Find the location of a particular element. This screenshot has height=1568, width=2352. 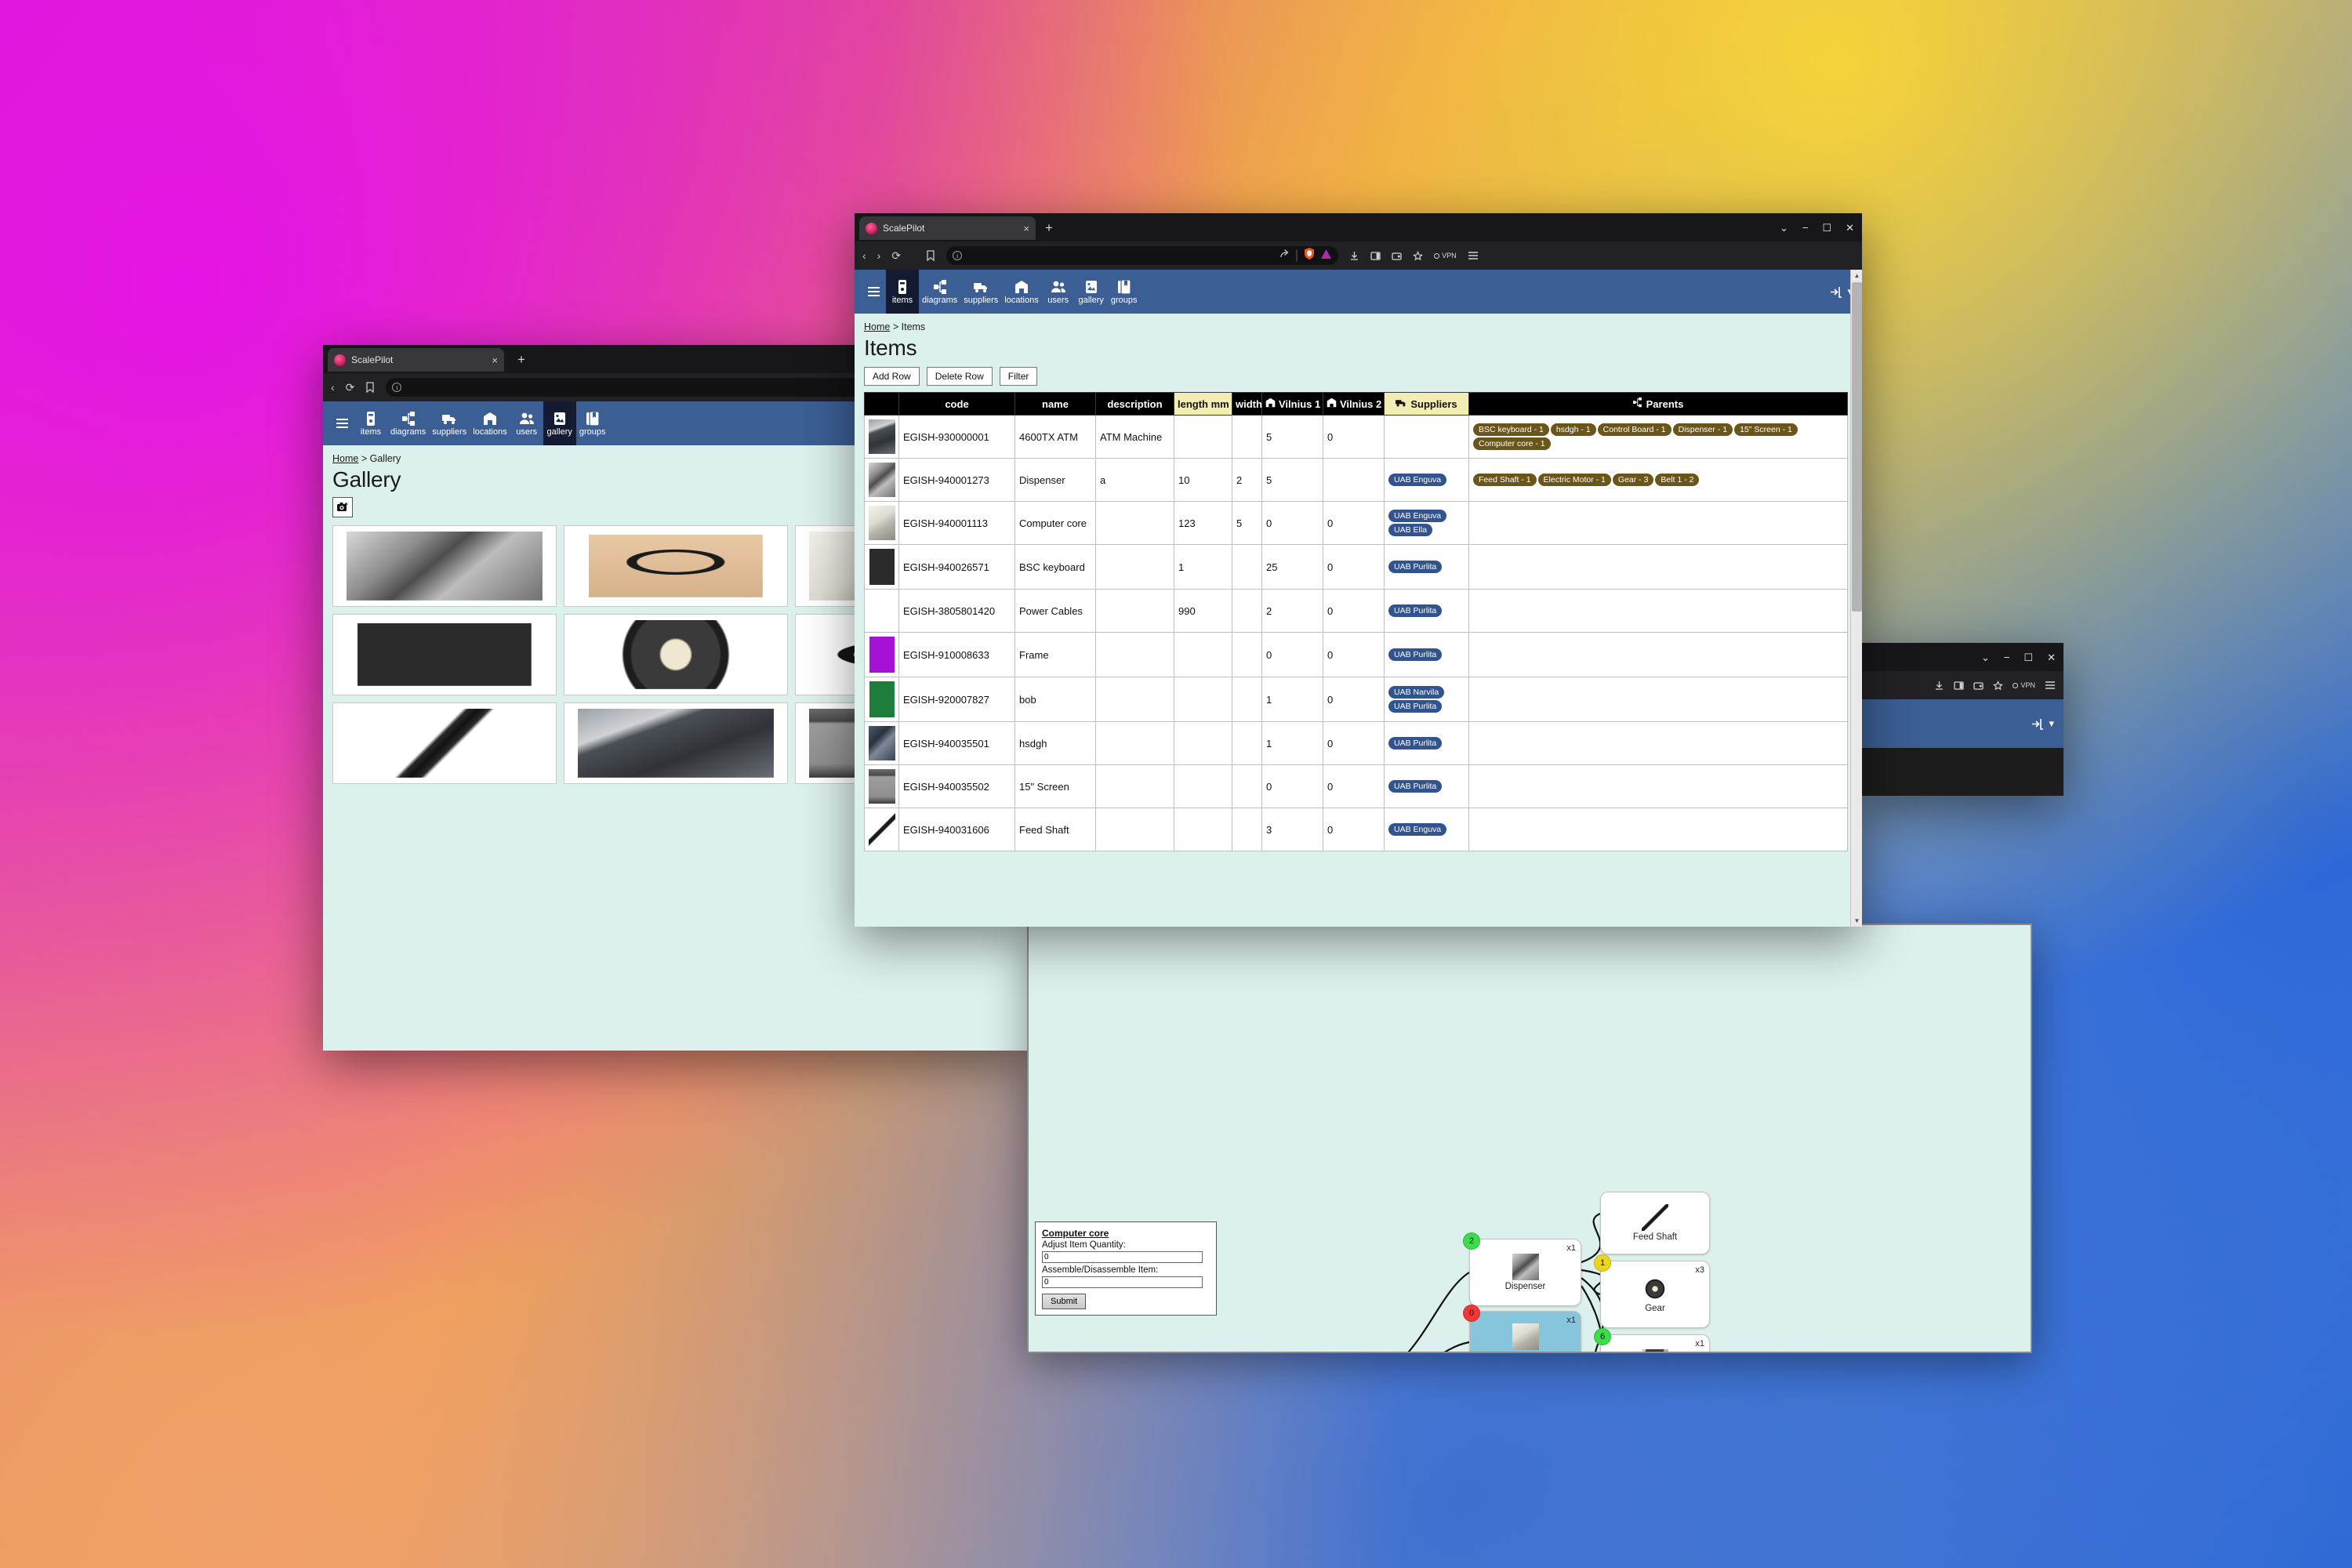

cell-name: Frame is located at coordinates (1055, 654).